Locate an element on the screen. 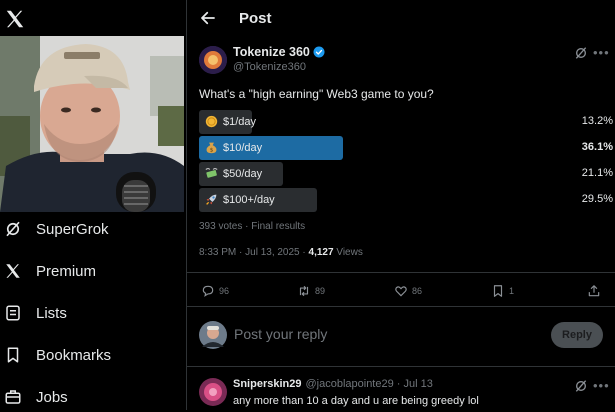  reply-submit-button: Reply is located at coordinates (577, 335).